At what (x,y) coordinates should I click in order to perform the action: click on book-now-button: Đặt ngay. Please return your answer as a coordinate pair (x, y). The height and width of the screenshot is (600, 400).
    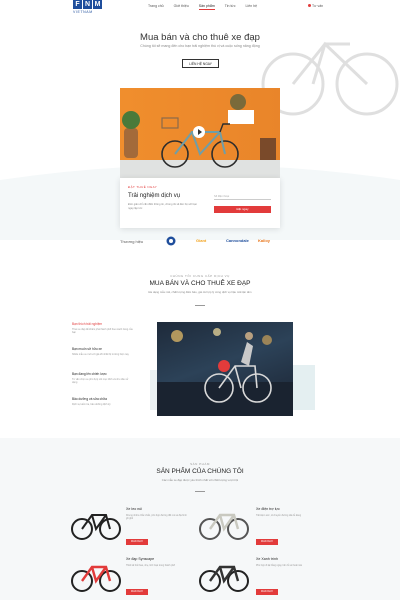
    Looking at the image, I should click on (242, 209).